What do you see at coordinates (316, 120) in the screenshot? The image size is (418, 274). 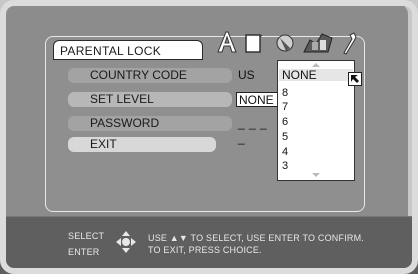 I see `level-dropdown: NONE 8 7 6 5 4 3` at bounding box center [316, 120].